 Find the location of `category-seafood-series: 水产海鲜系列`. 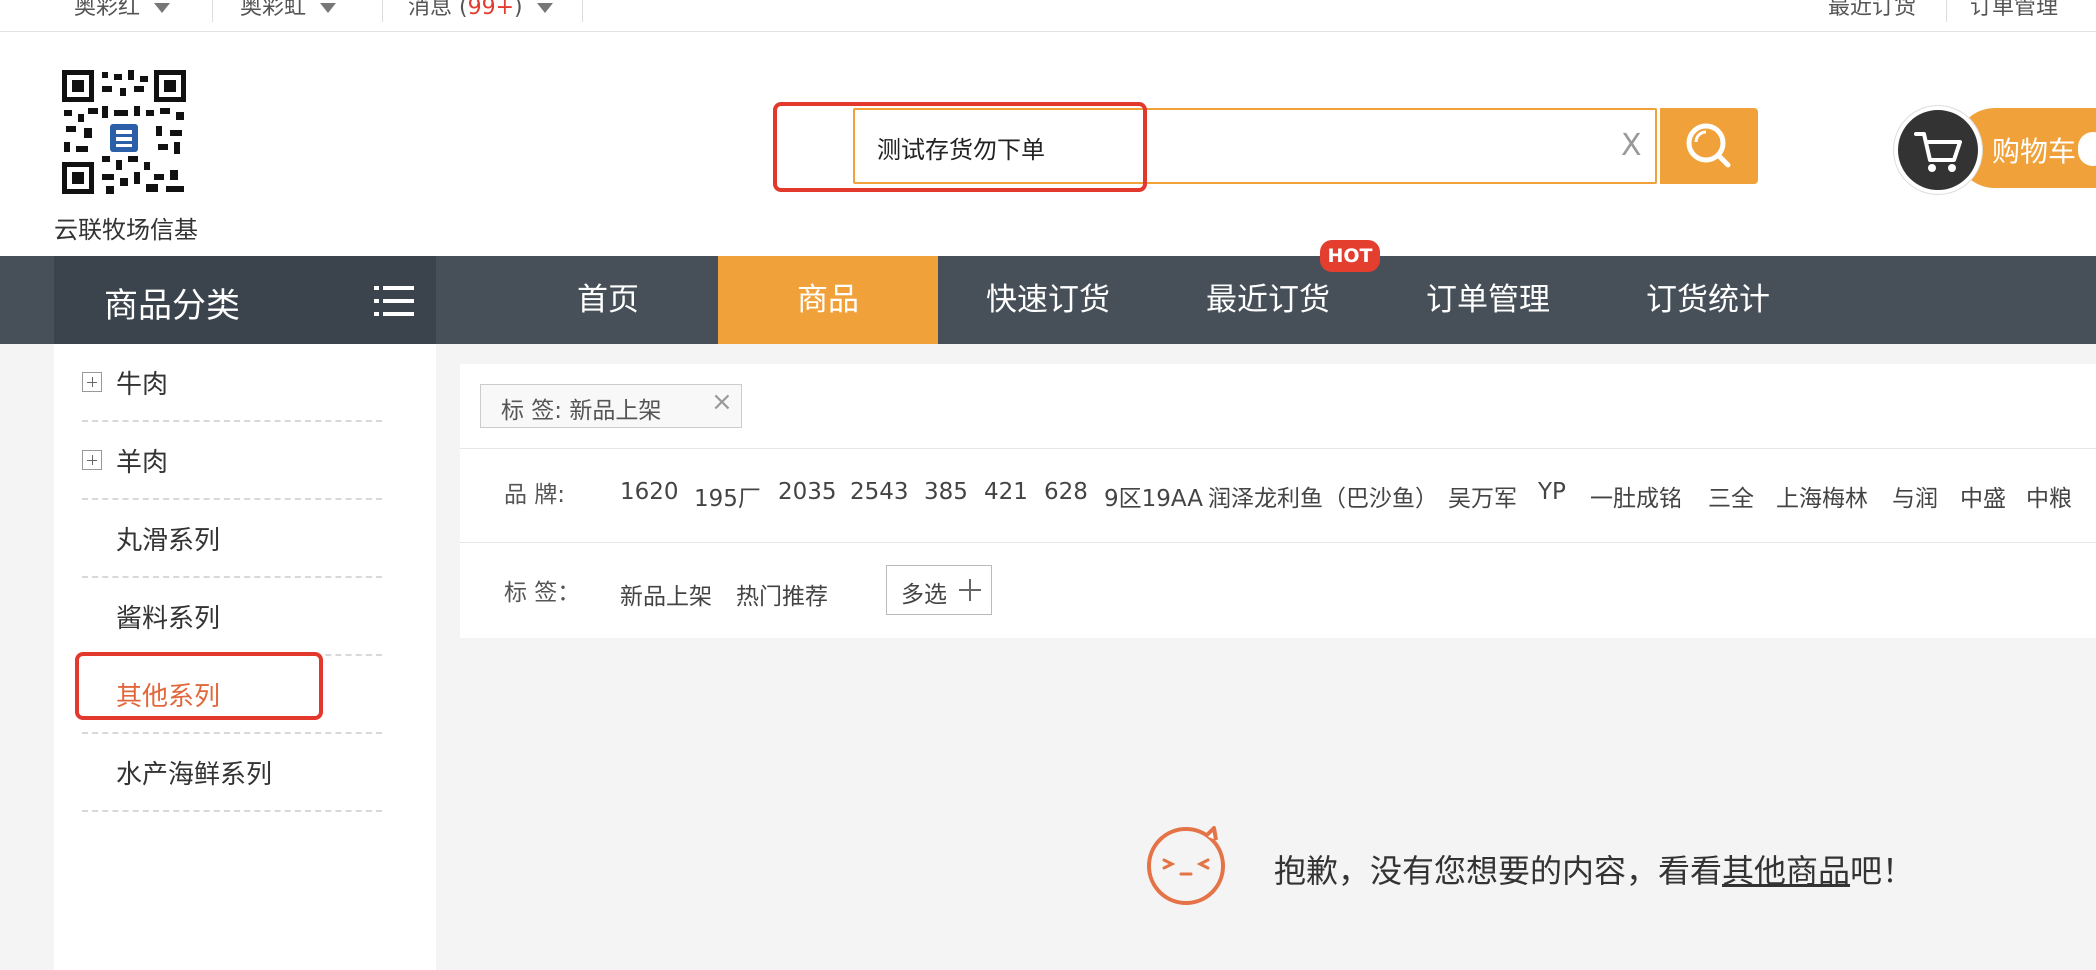

category-seafood-series: 水产海鲜系列 is located at coordinates (232, 773).